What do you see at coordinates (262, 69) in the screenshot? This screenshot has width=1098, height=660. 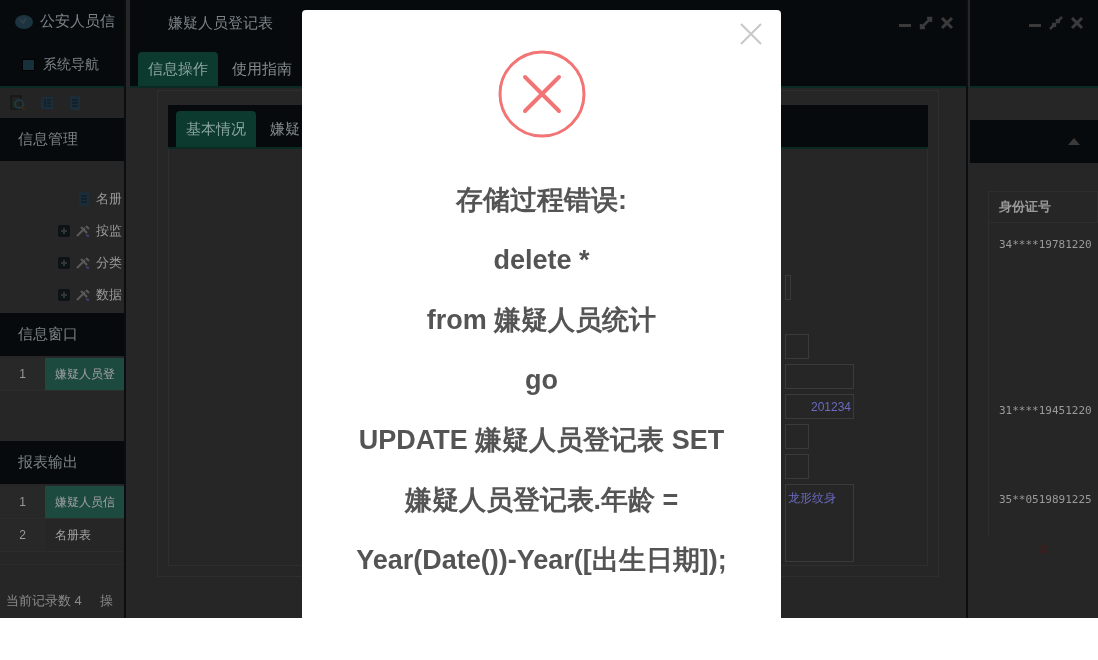 I see `tab: 使用指南` at bounding box center [262, 69].